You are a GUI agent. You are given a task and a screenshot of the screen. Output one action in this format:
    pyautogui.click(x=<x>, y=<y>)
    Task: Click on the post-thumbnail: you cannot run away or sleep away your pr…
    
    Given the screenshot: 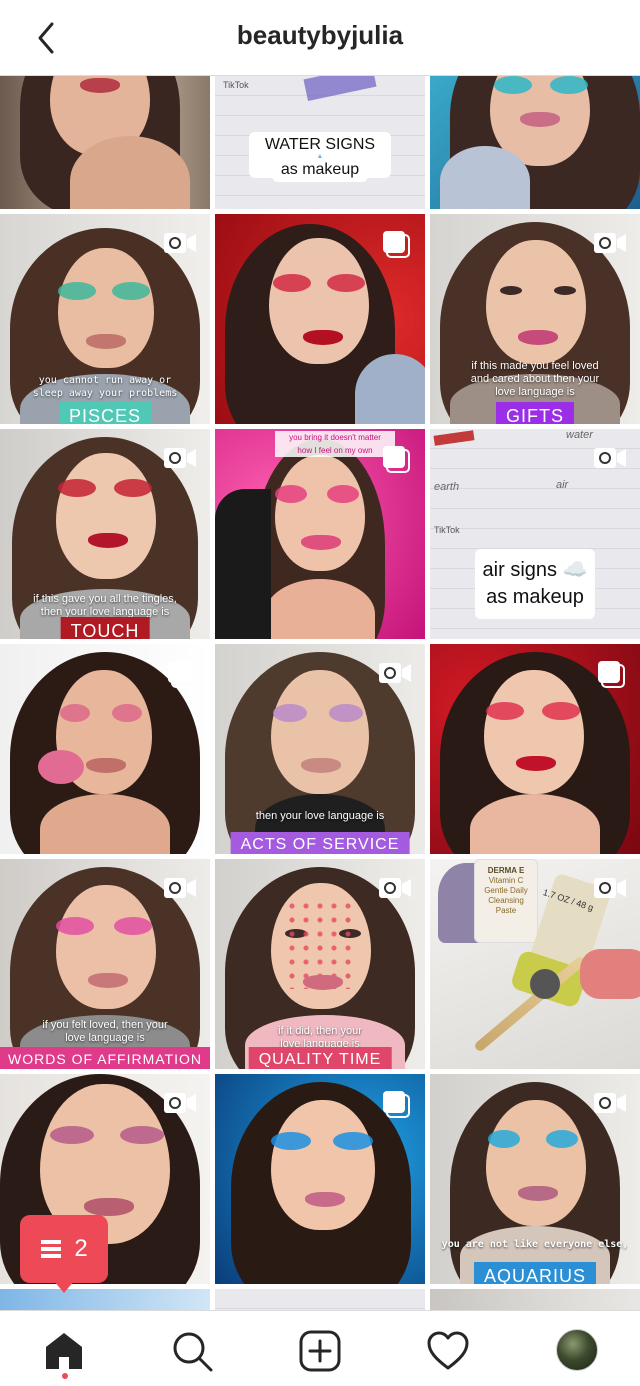 What is the action you would take?
    pyautogui.click(x=105, y=319)
    